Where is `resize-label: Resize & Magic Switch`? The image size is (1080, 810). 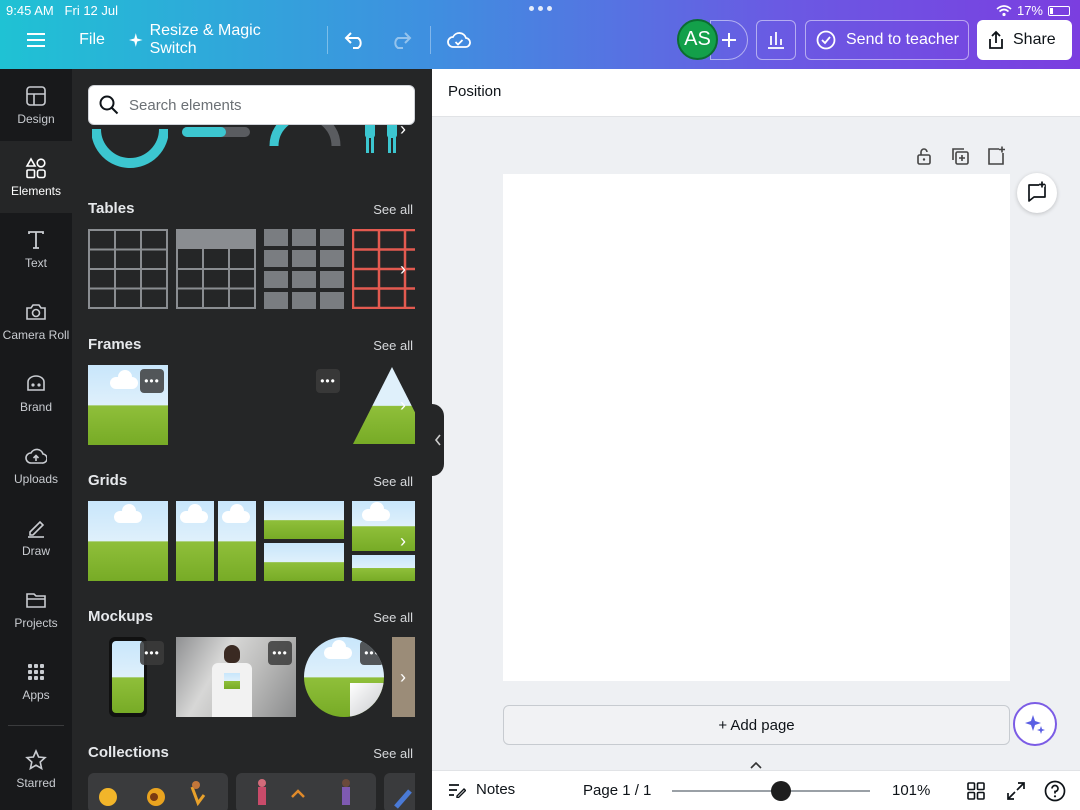 resize-label: Resize & Magic Switch is located at coordinates (229, 40).